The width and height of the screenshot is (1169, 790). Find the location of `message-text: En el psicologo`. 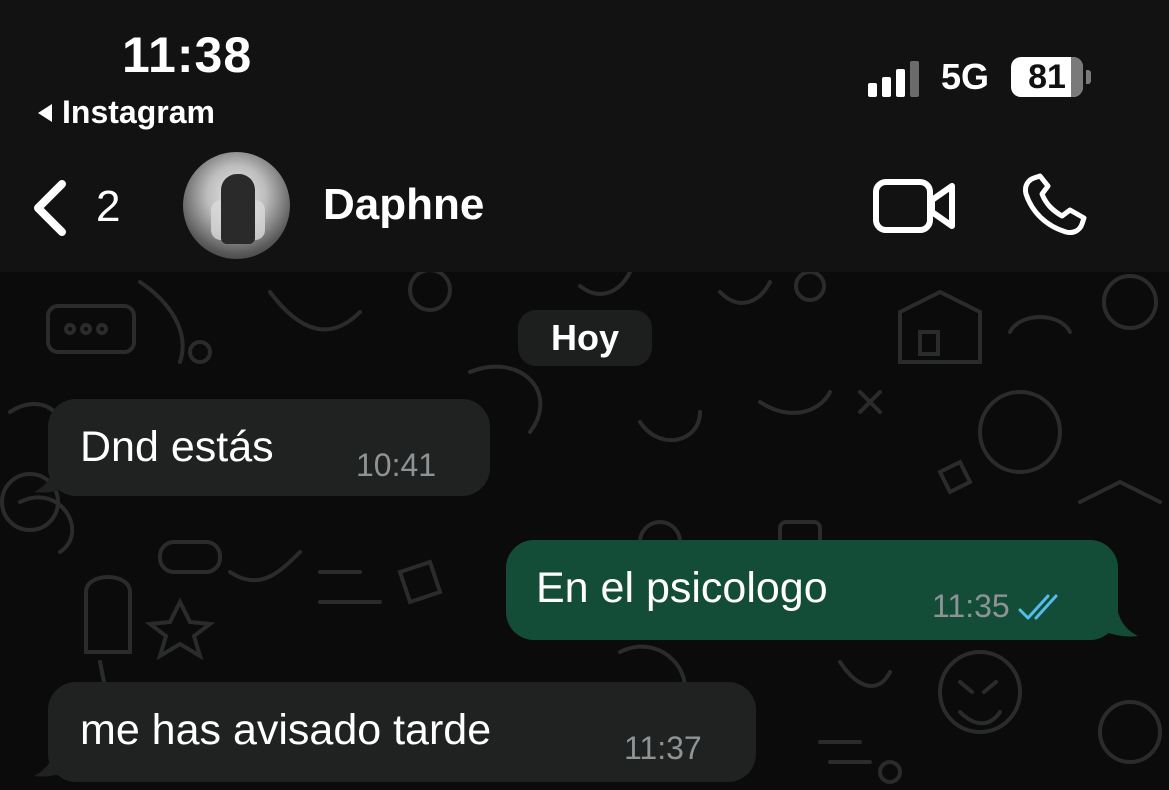

message-text: En el psicologo is located at coordinates (682, 588).